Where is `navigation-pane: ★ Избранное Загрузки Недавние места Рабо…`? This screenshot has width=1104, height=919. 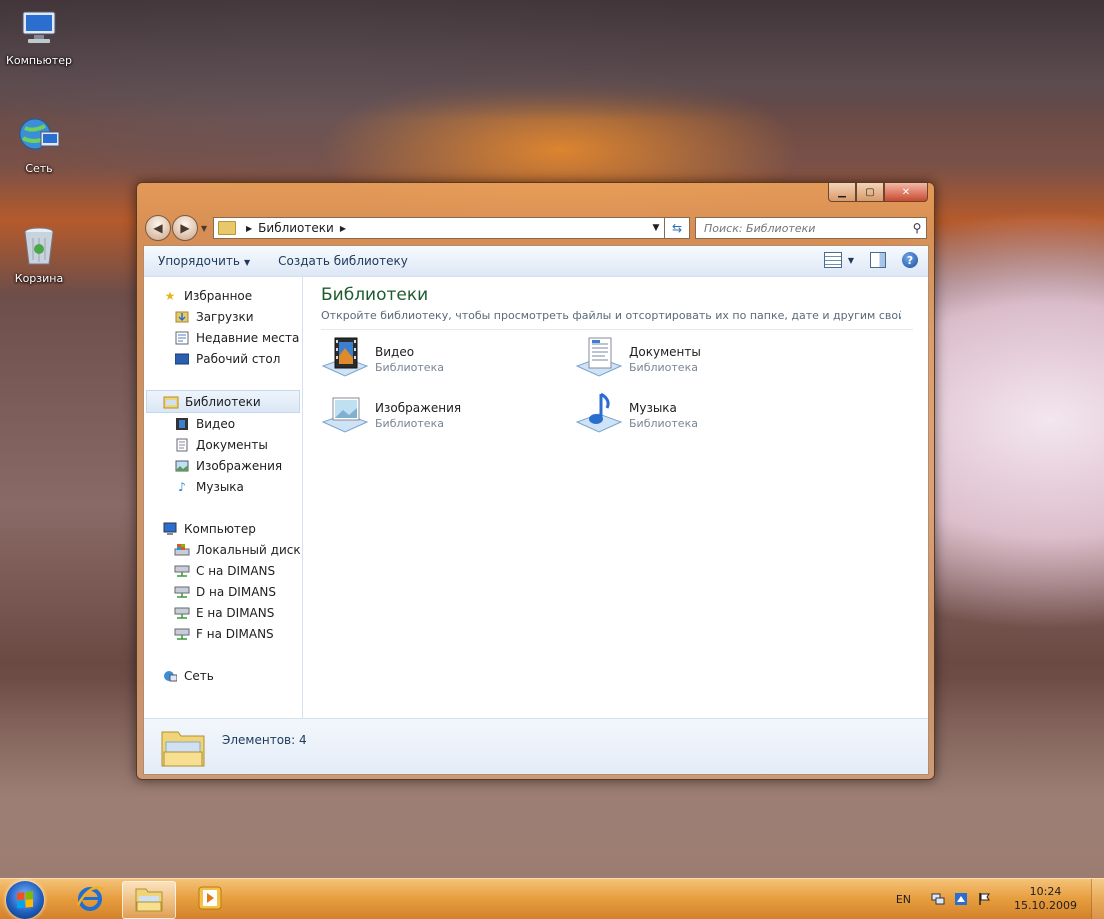 navigation-pane: ★ Избранное Загрузки Недавние места Рабо… is located at coordinates (223, 498).